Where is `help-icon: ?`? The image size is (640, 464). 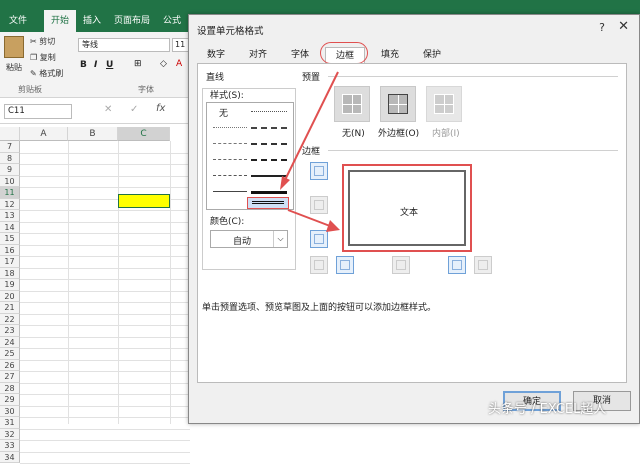 help-icon: ? is located at coordinates (602, 27).